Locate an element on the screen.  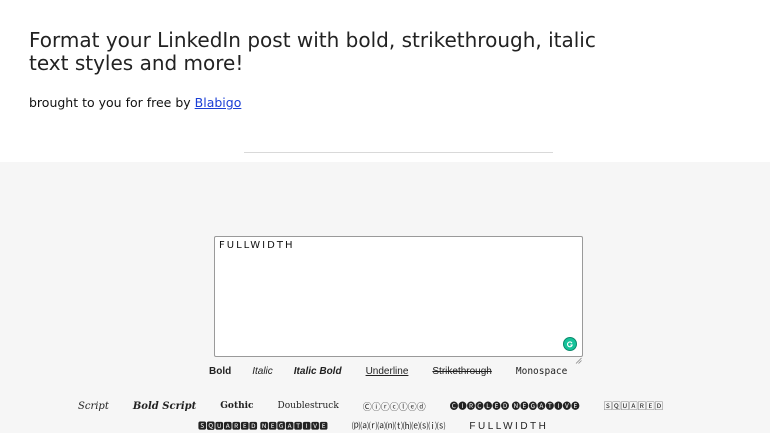
style-squared-button: 🅂🅀🅄🄰🅁🄴🄳 is located at coordinates (634, 406).